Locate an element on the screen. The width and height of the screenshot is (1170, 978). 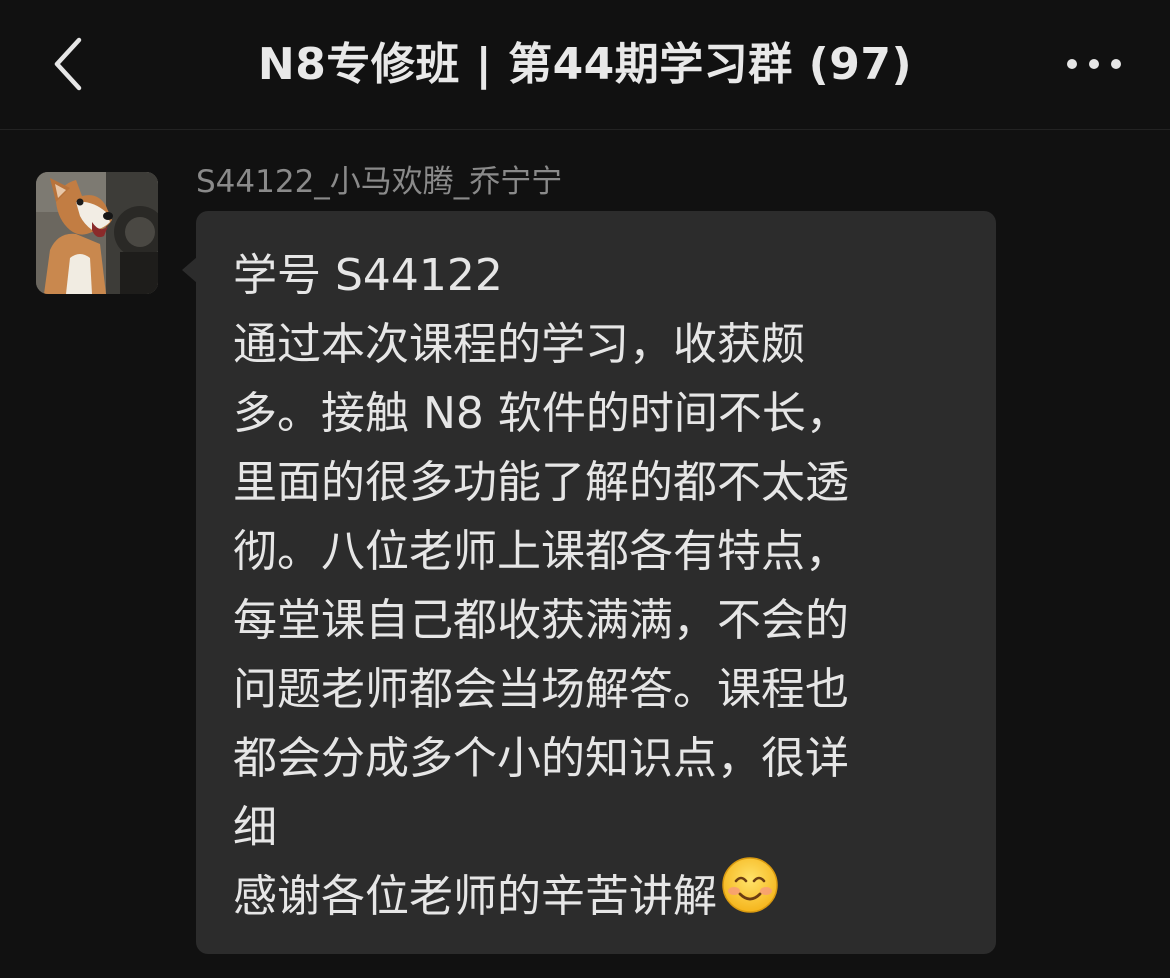
chat-header: N8专修班 | 第44期学习群 (97) is located at coordinates (585, 65).